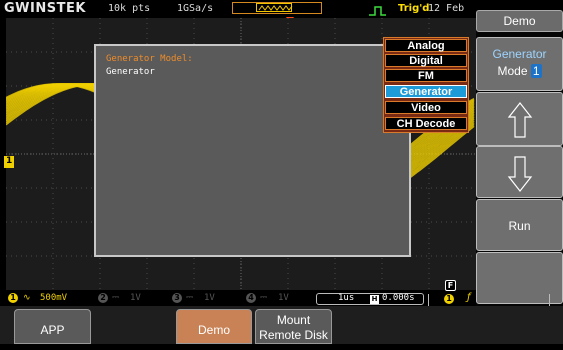 Image resolution: width=563 pixels, height=350 pixels. I want to click on up-arrow-icon, so click(520, 120).